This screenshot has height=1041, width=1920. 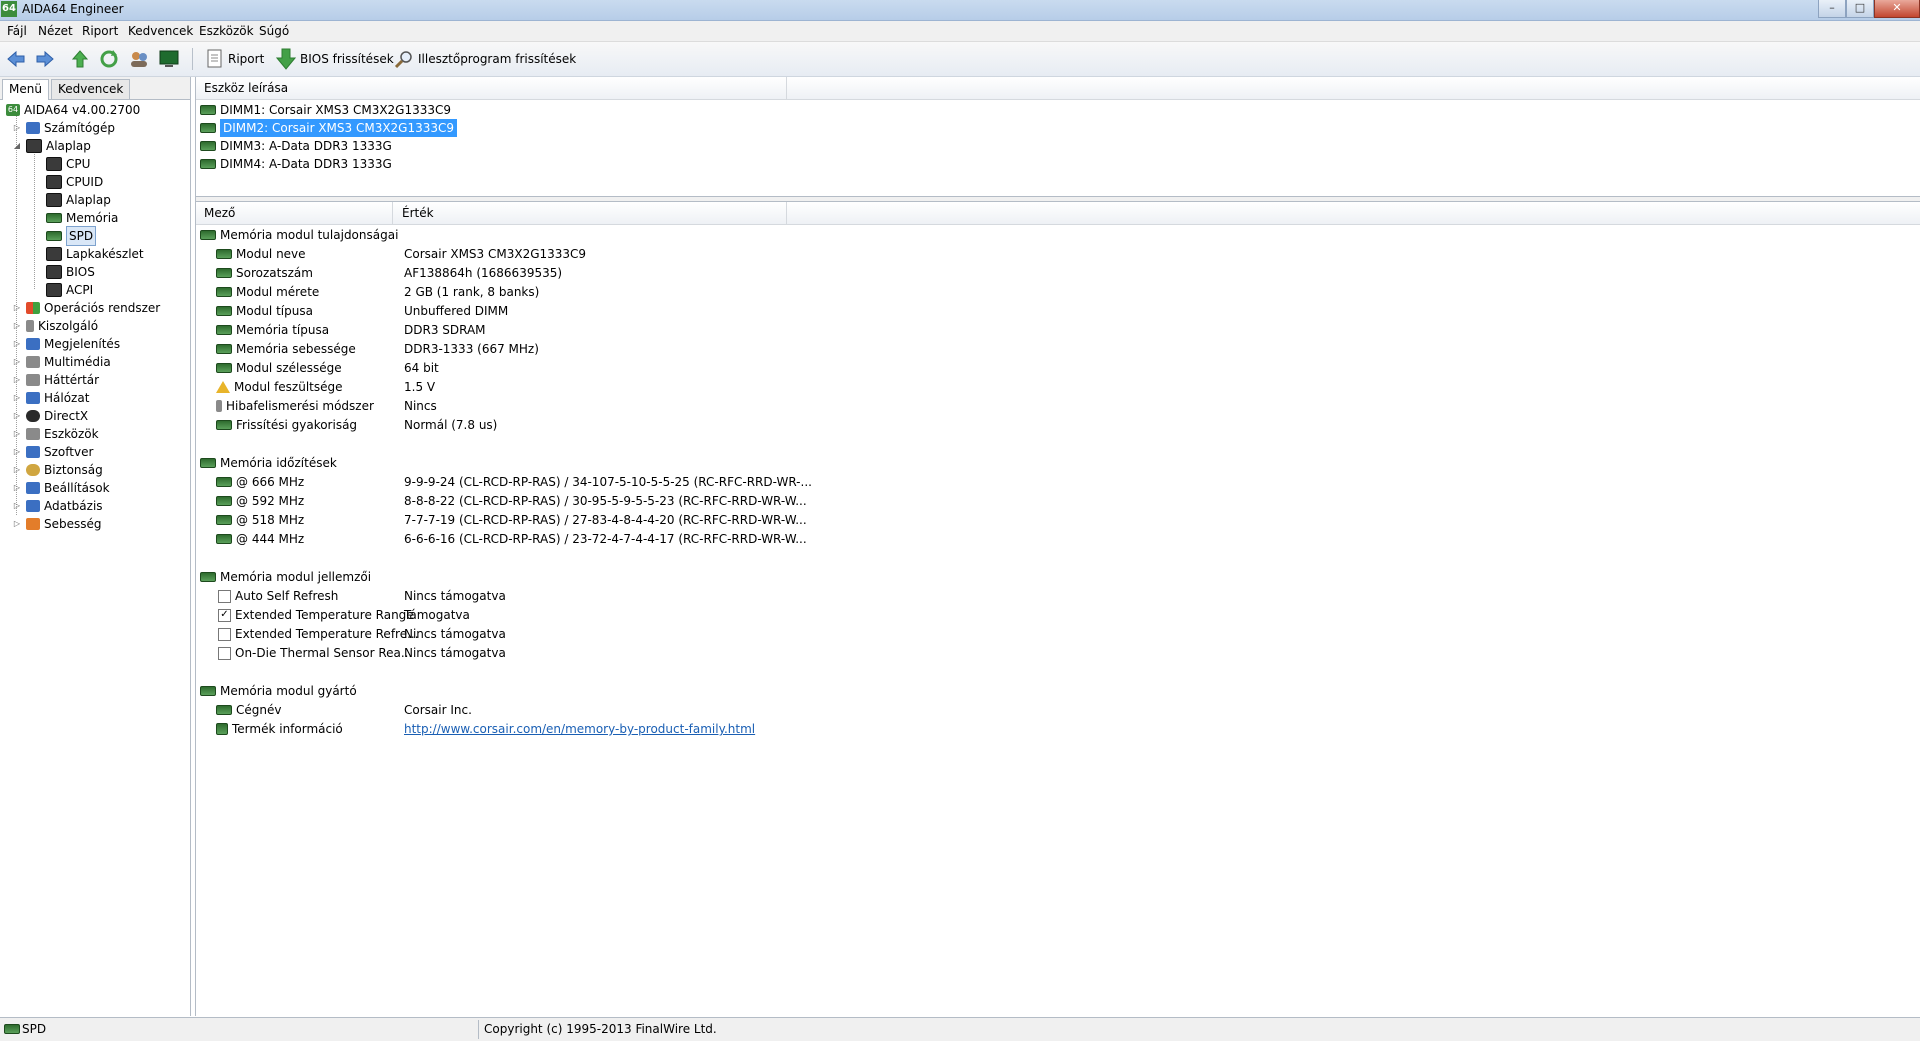 I want to click on tree-item-cpu: CPU, so click(x=68, y=164).